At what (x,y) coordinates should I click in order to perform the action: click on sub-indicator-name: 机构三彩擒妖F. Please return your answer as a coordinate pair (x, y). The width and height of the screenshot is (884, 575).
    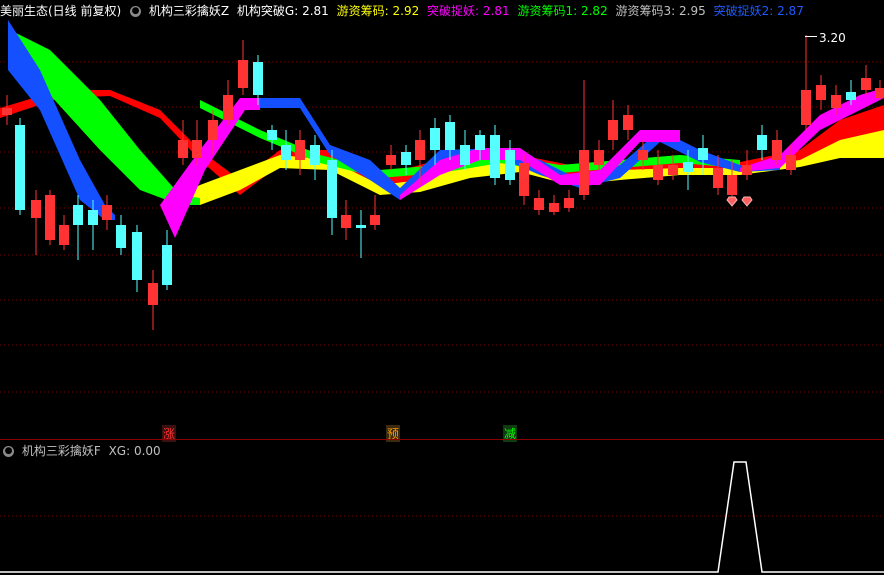
    Looking at the image, I should click on (61, 451).